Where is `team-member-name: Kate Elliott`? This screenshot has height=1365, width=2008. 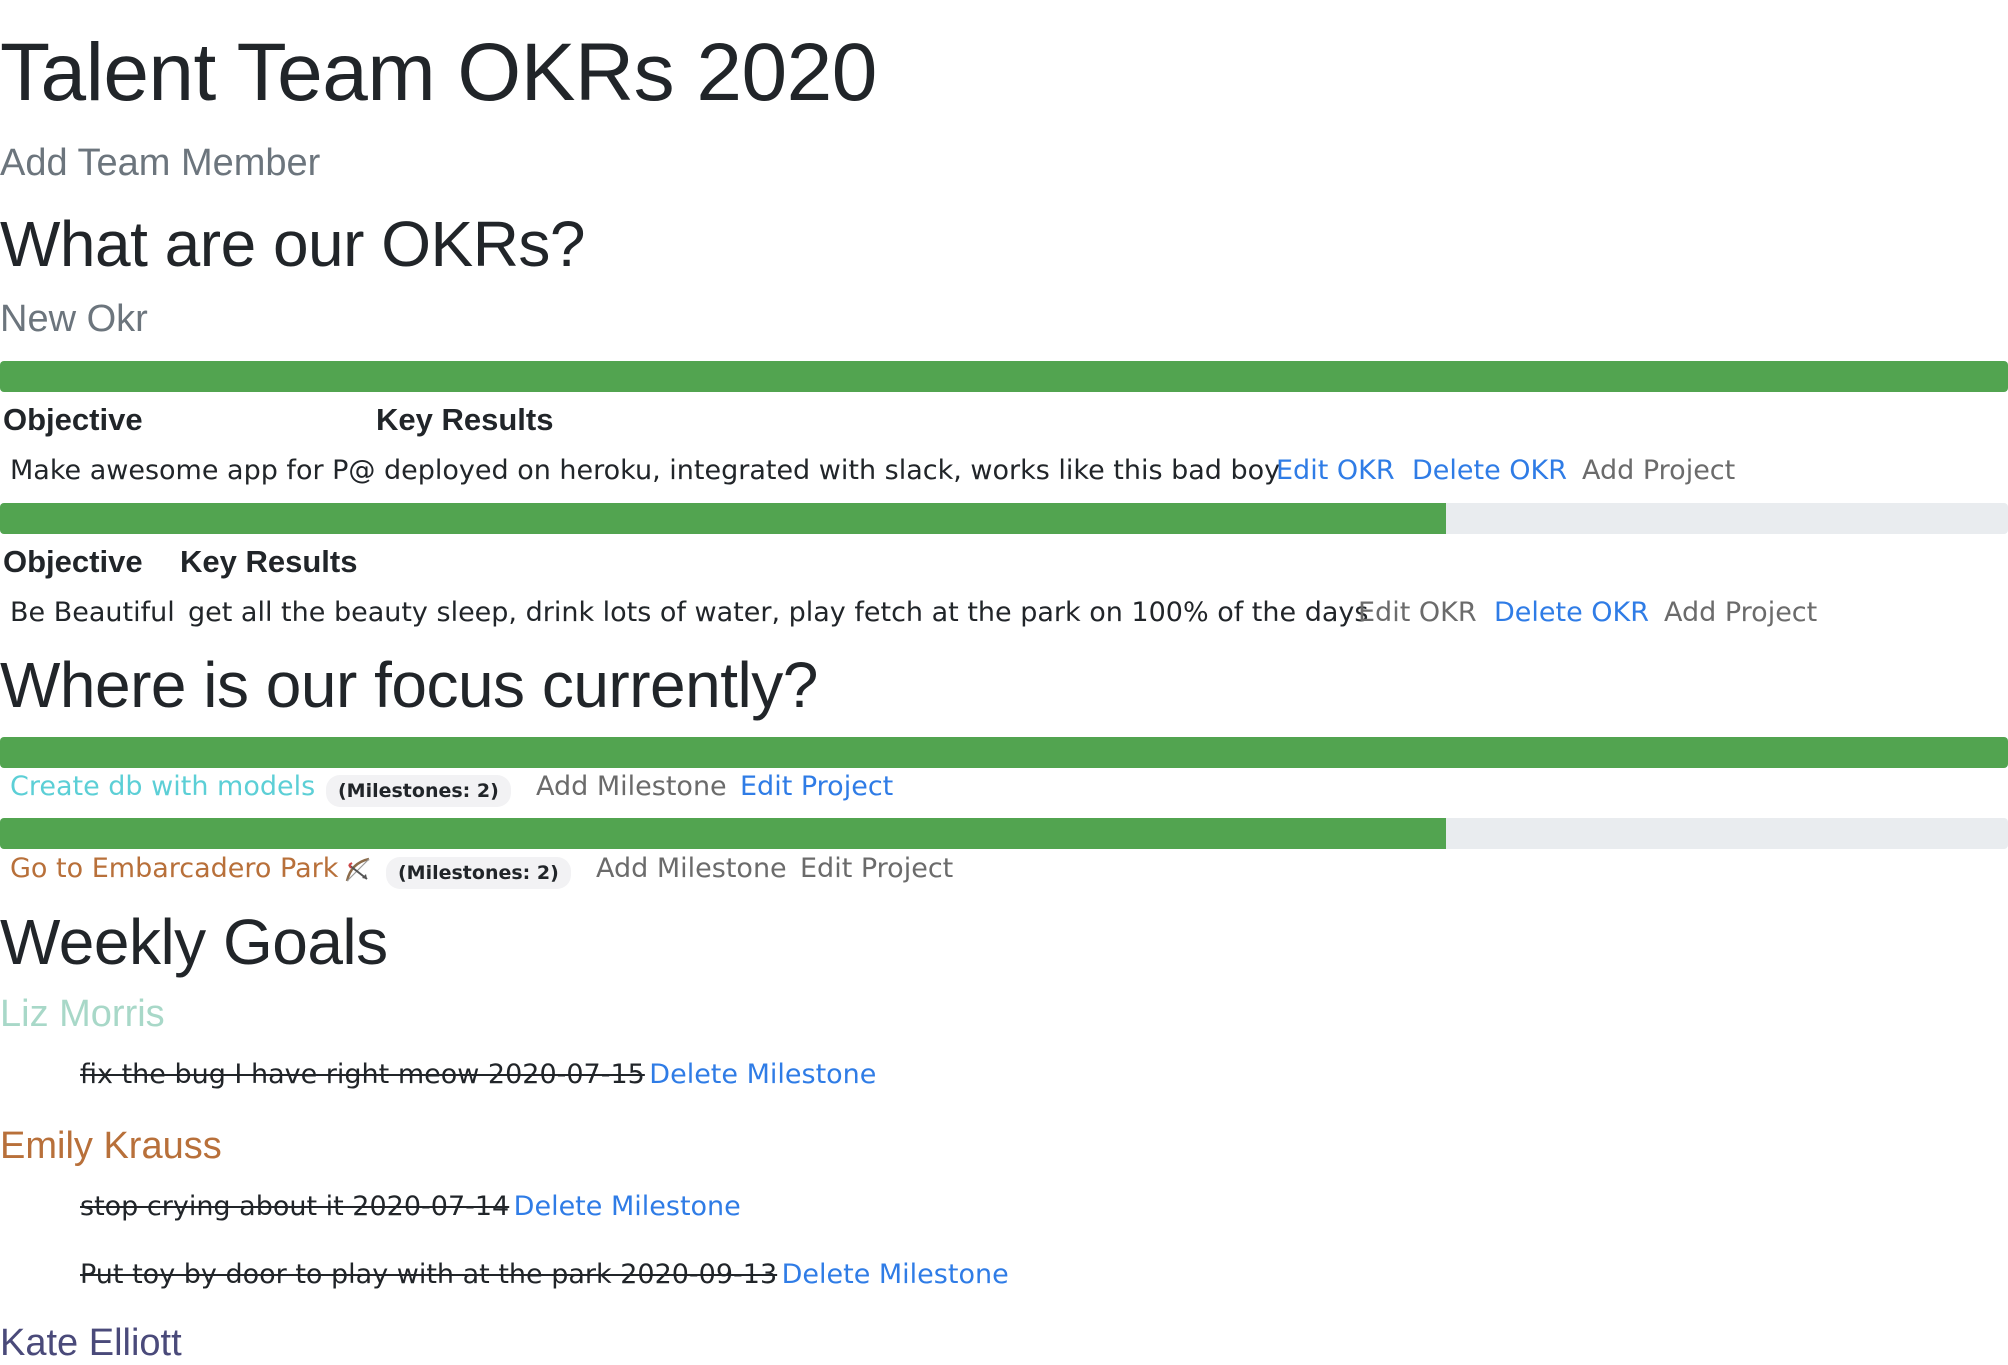 team-member-name: Kate Elliott is located at coordinates (91, 1343).